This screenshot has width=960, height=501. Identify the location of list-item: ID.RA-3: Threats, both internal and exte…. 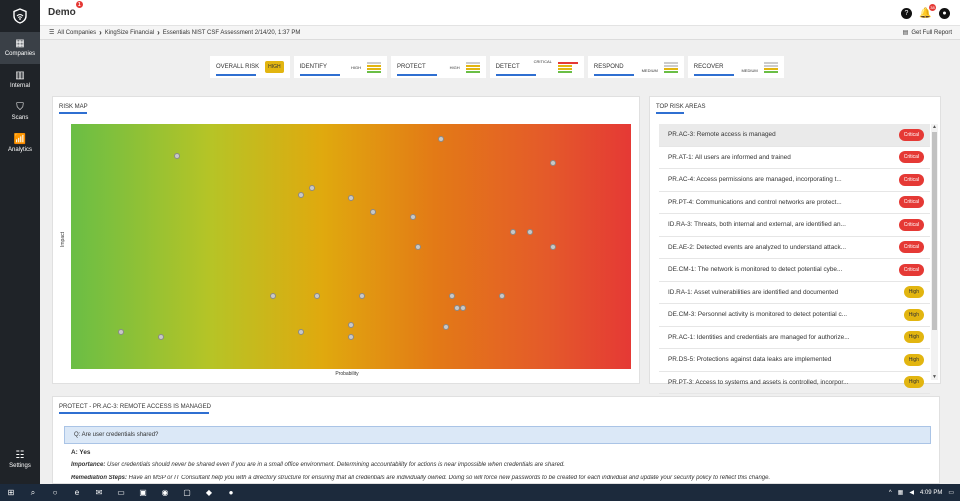
(794, 225).